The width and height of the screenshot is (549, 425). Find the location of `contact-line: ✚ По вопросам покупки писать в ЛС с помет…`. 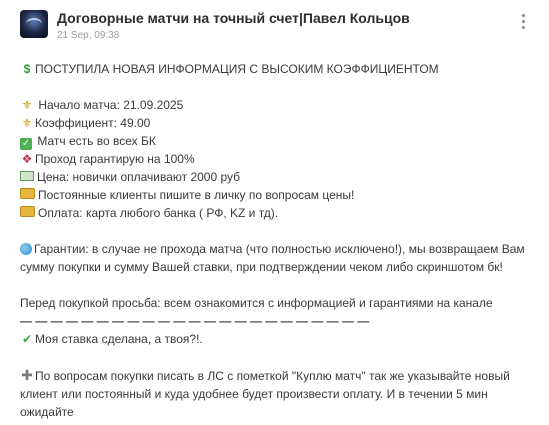

contact-line: ✚ По вопросам покупки писать в ЛС с помет… is located at coordinates (275, 393).